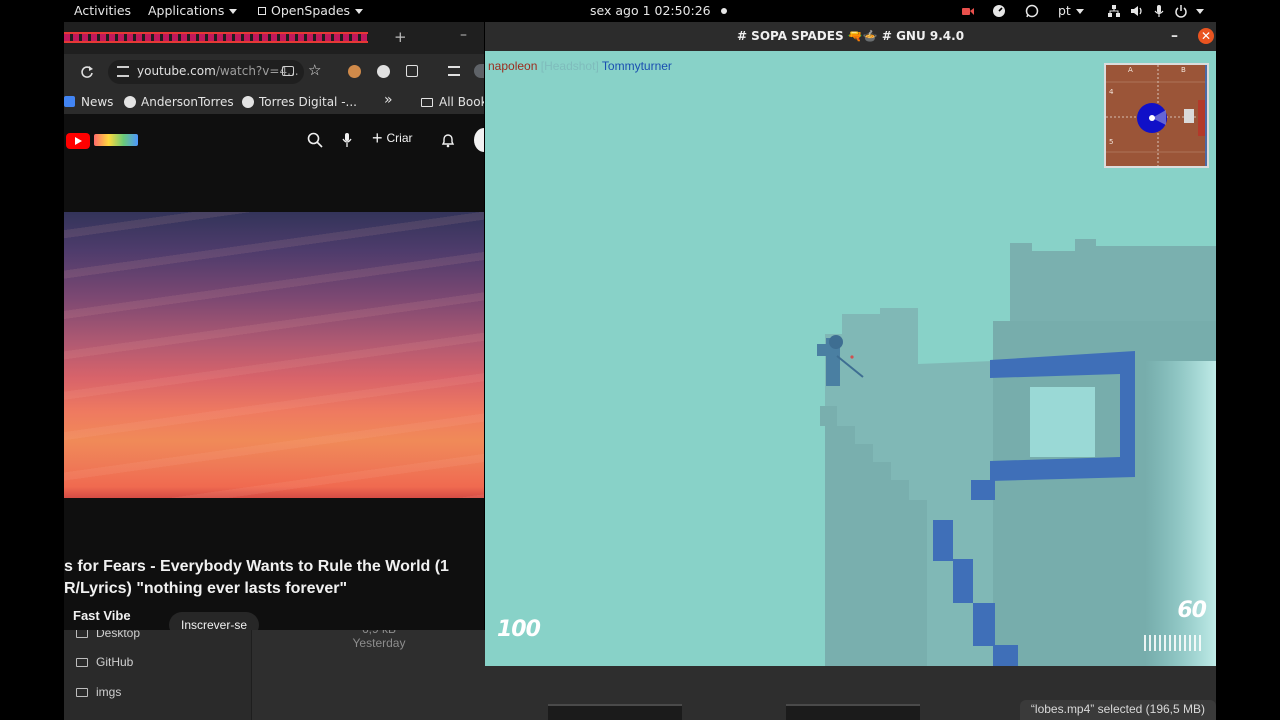 The width and height of the screenshot is (1280, 720). I want to click on minimap: A B 4 5, so click(1156, 115).